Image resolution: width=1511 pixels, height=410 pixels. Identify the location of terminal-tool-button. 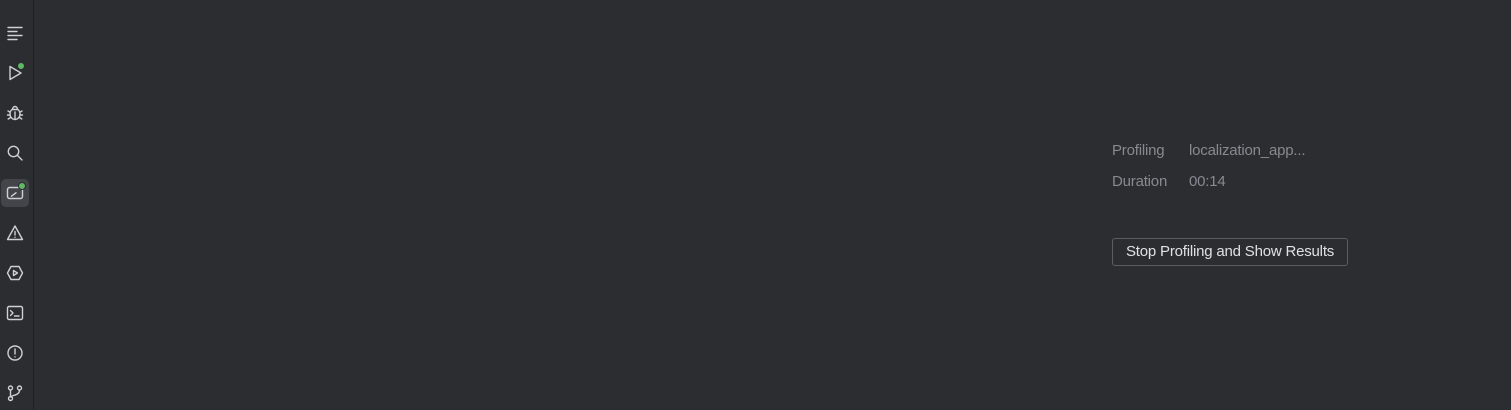
(15, 313).